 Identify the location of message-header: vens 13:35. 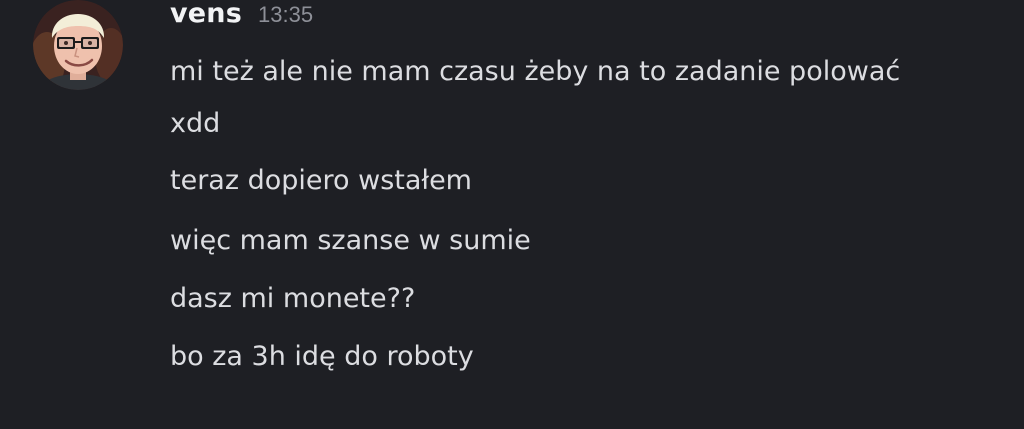
(241, 19).